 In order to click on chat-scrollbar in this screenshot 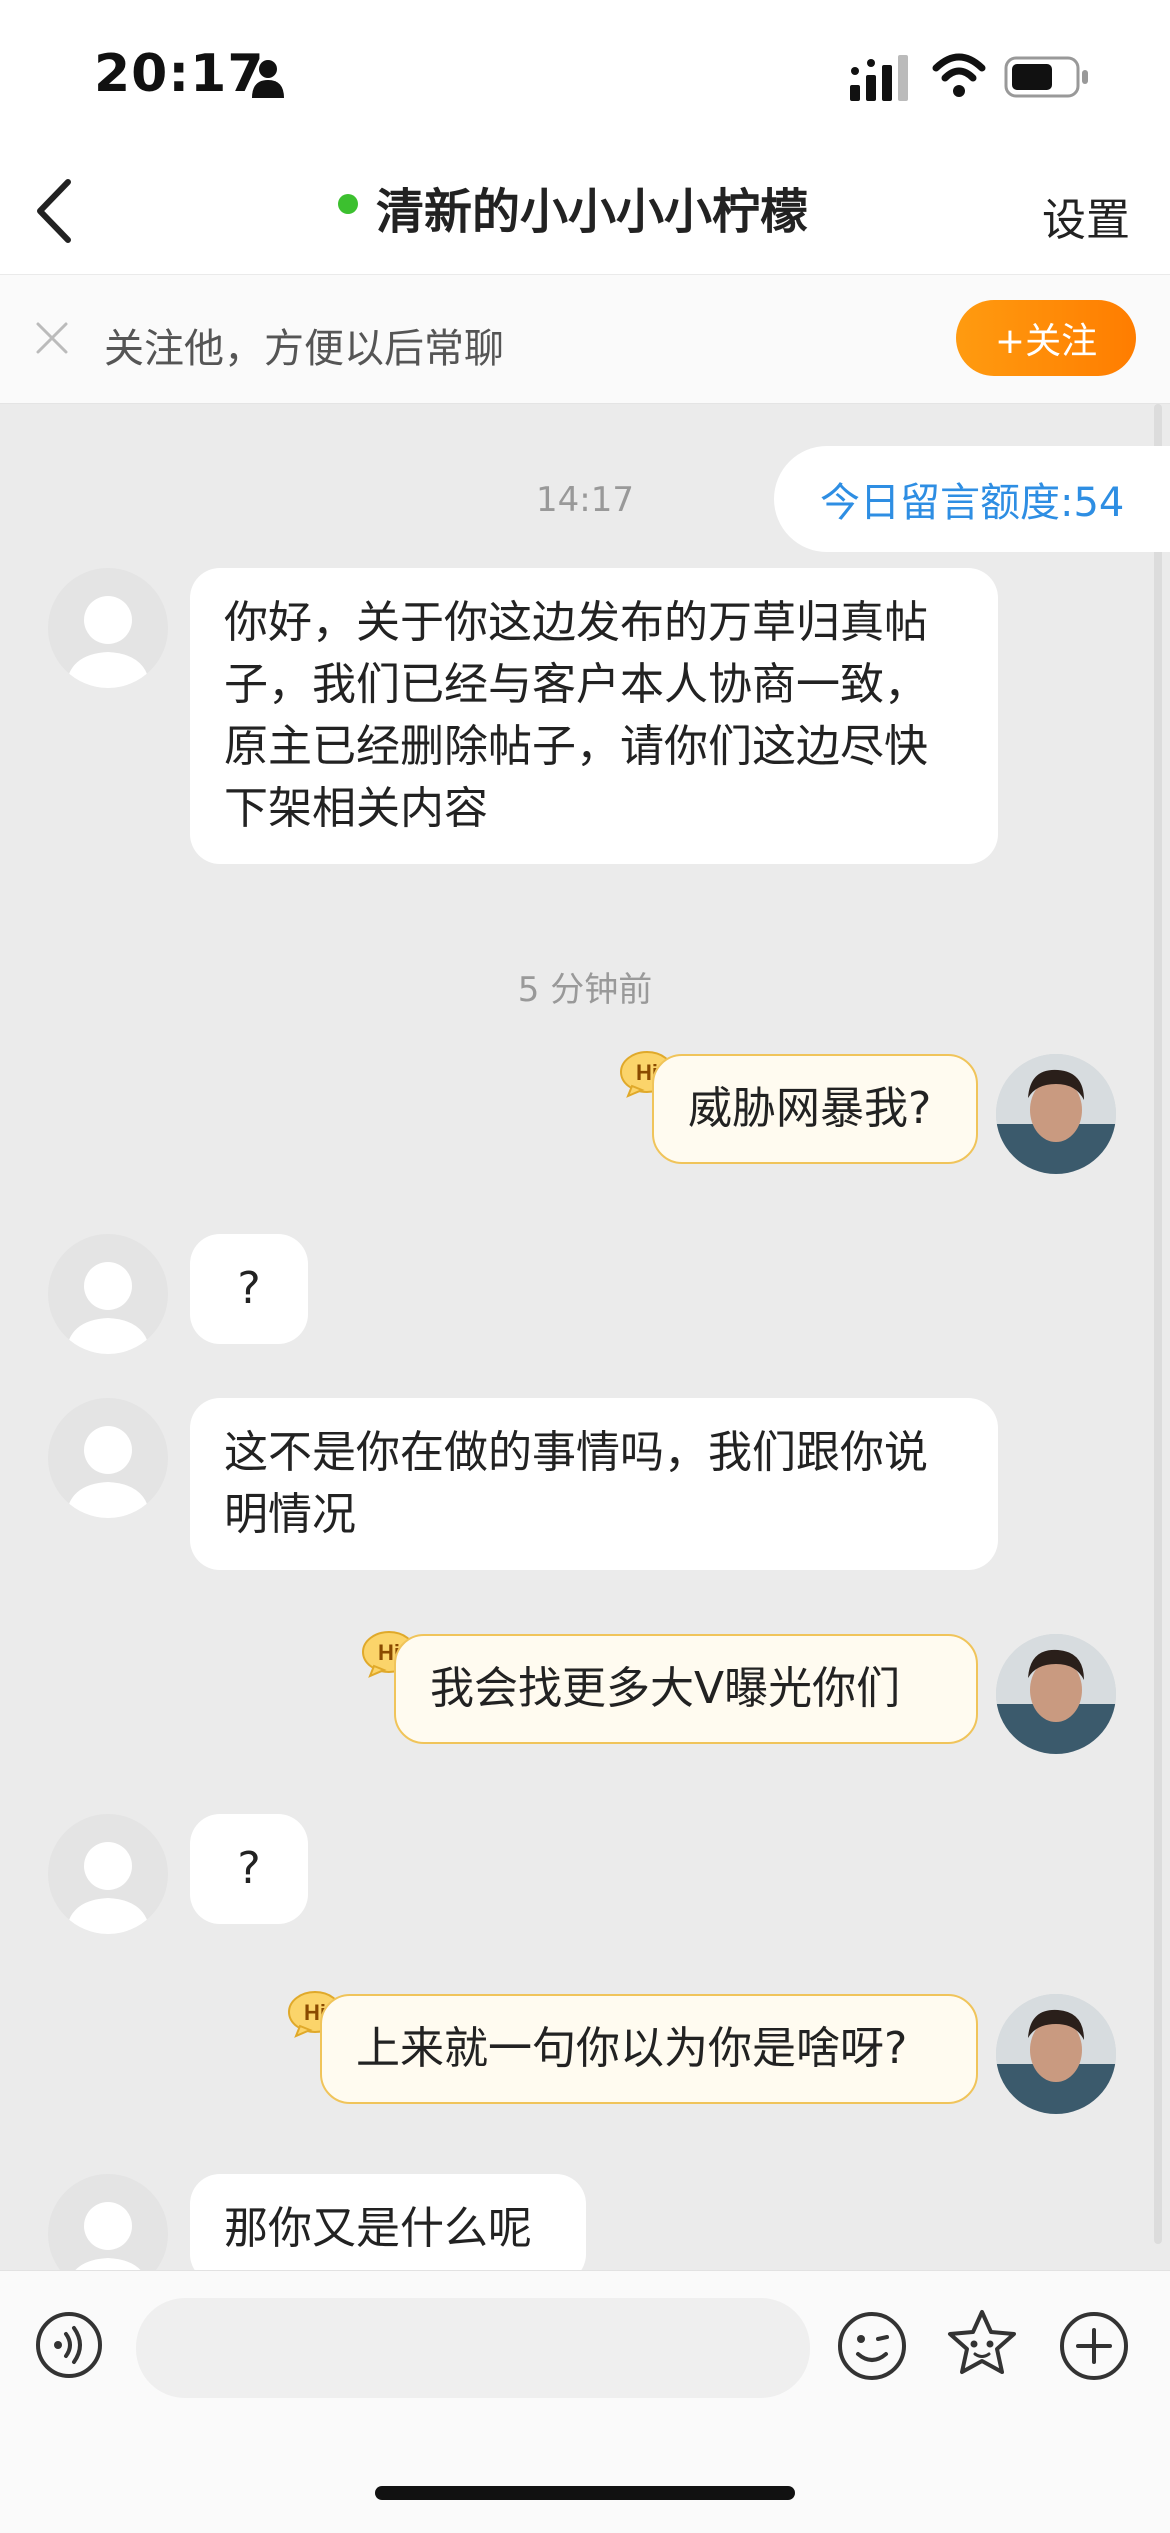, I will do `click(1158, 1324)`.